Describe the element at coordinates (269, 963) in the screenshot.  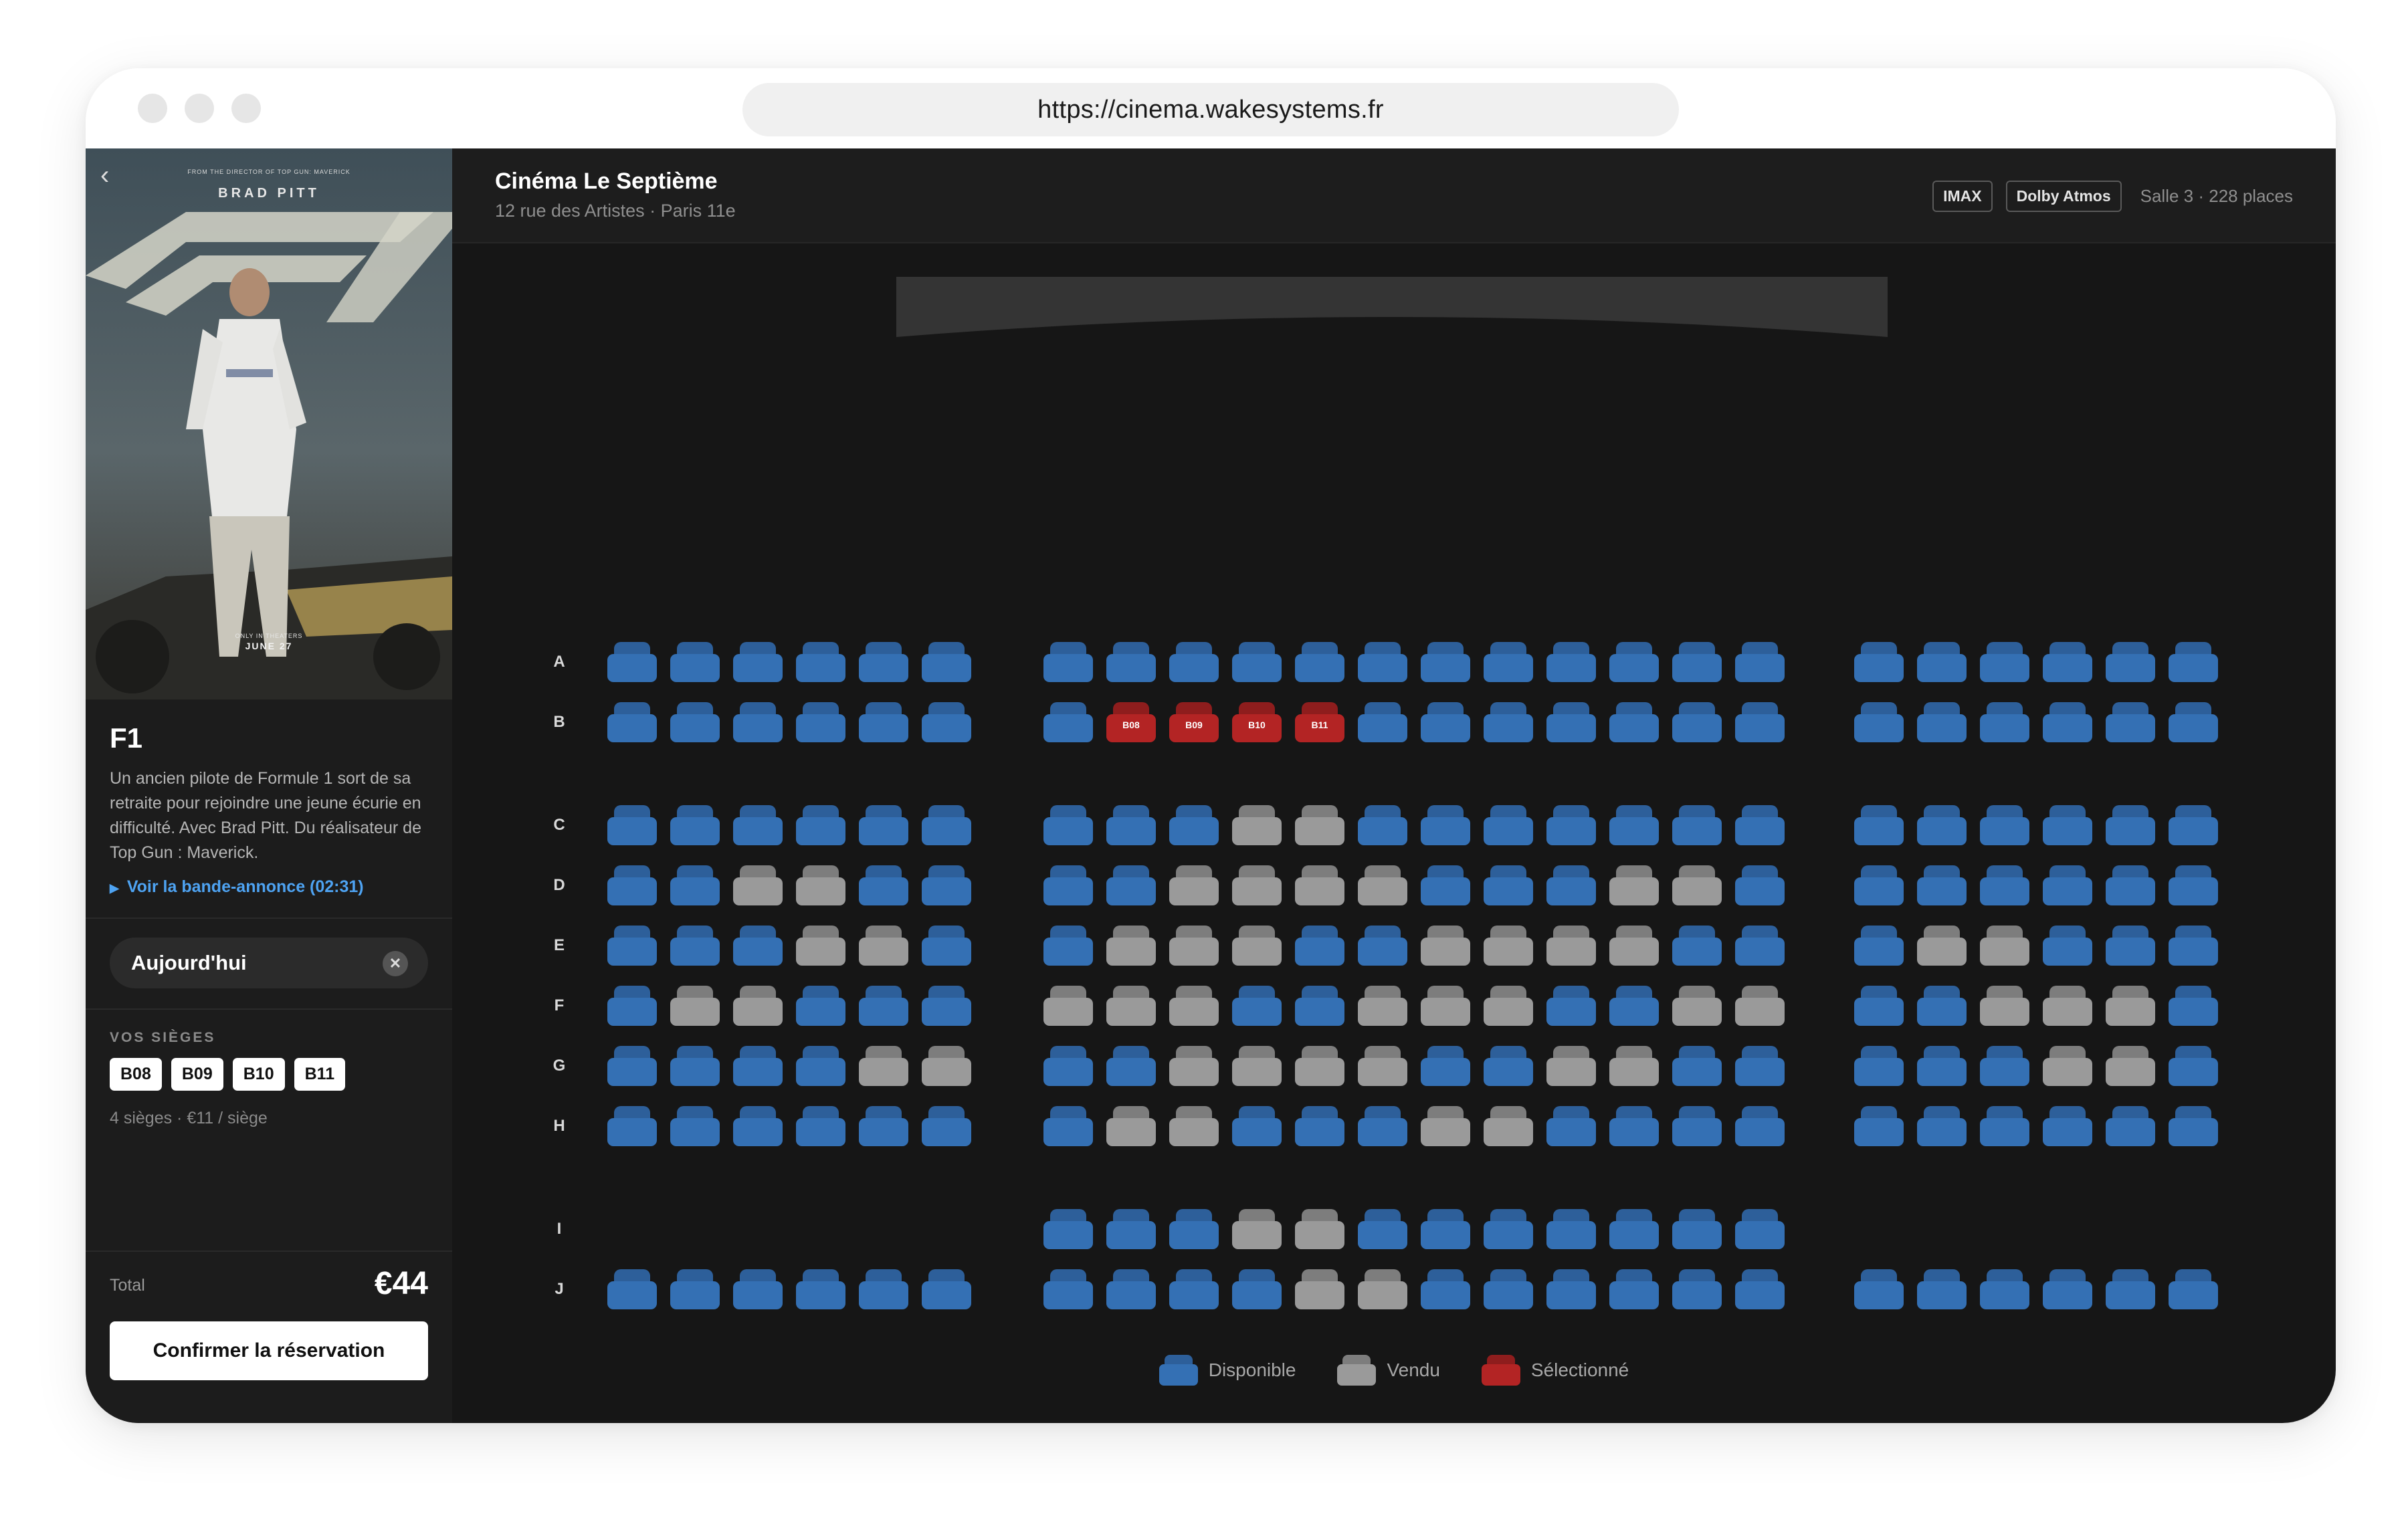
I see `date-selector: Aujourd'hui ✕` at that location.